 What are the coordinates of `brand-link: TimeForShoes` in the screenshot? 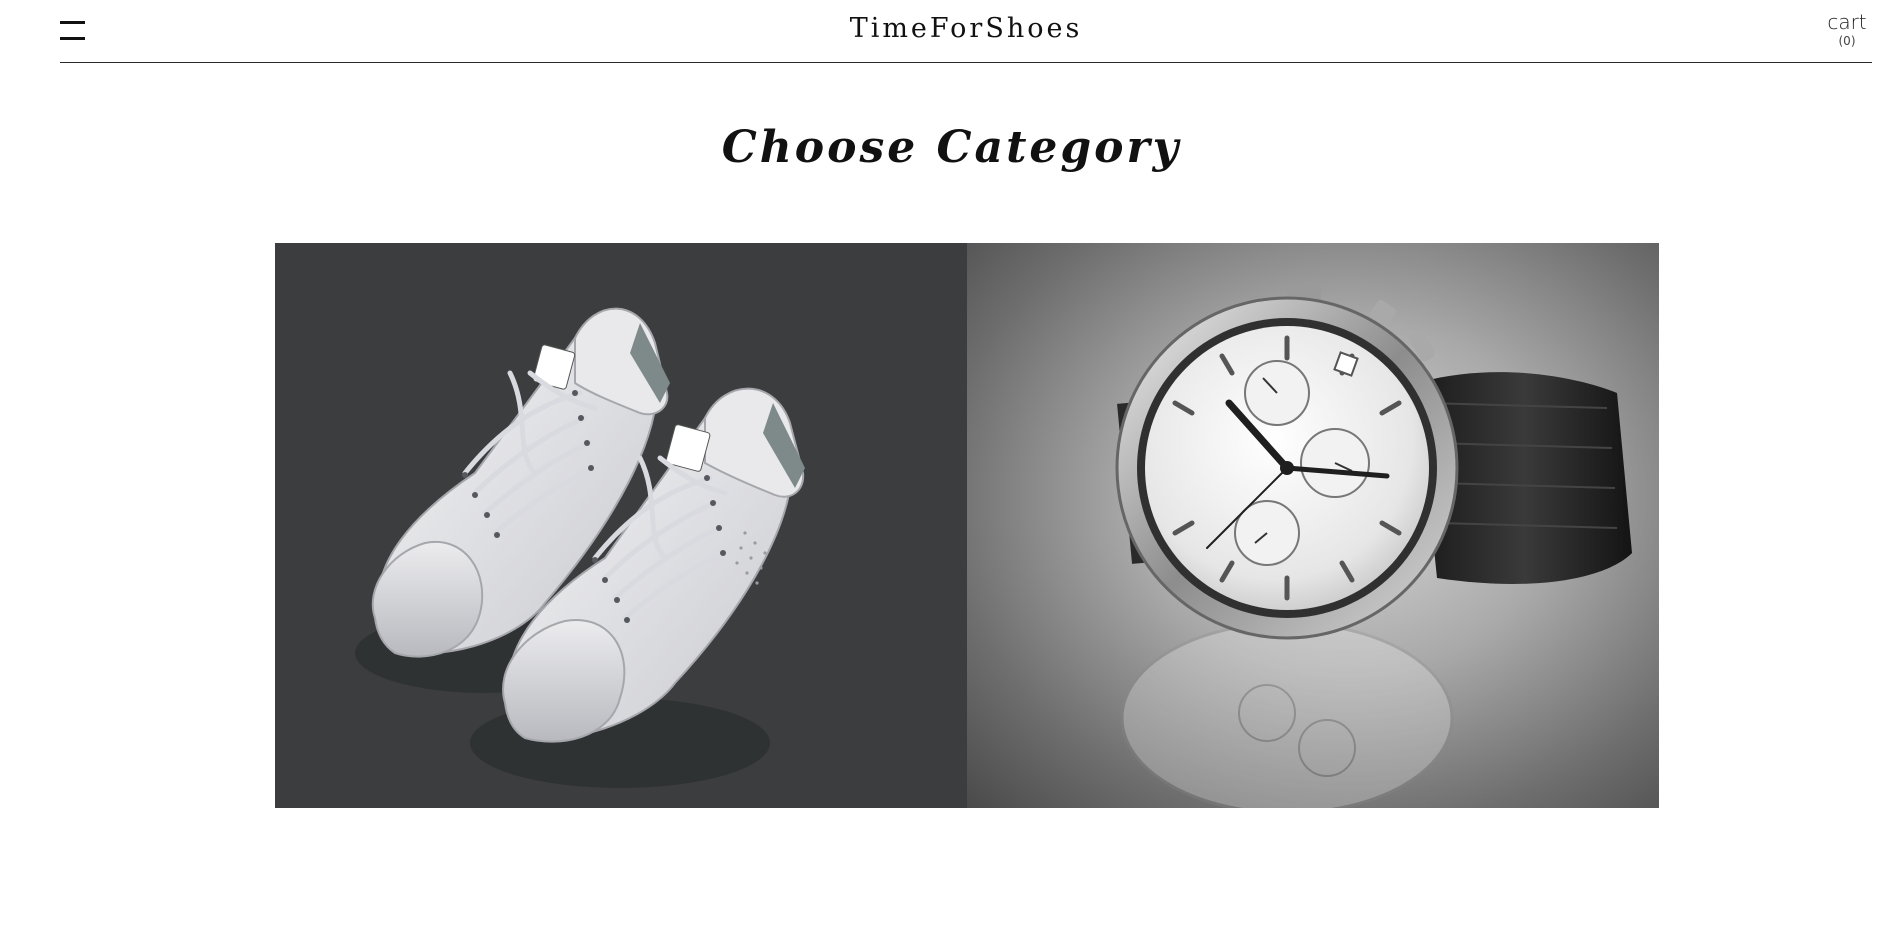 It's located at (966, 28).